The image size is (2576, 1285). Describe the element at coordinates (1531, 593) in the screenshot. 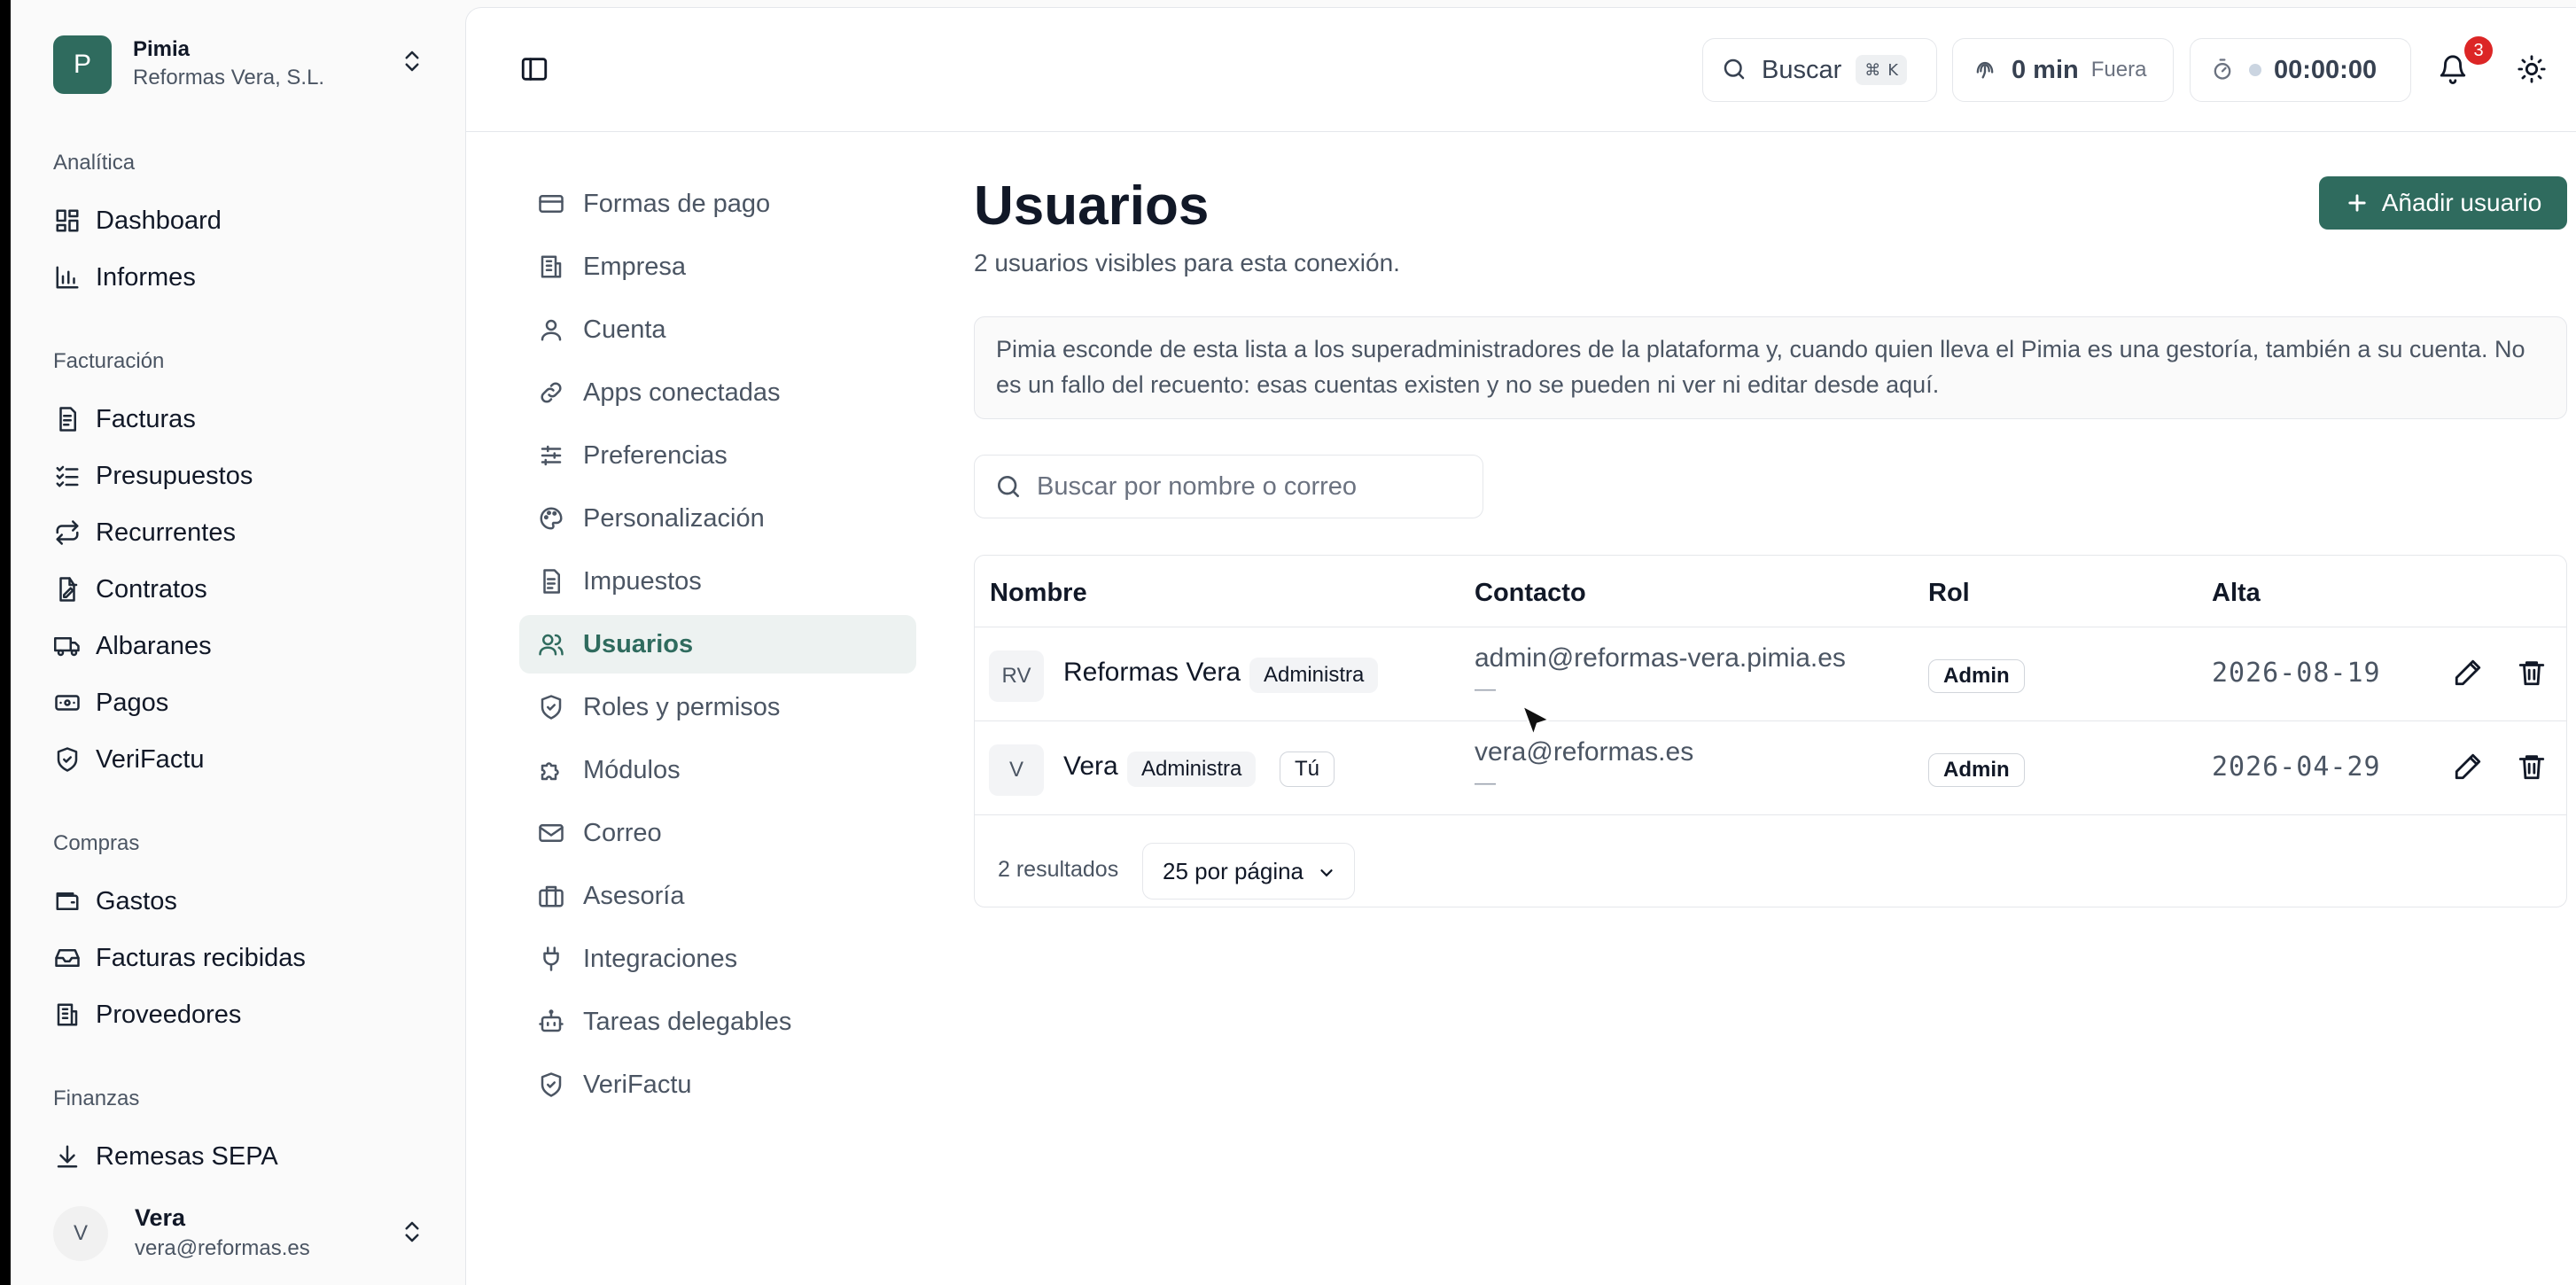

I see `column-header-contact: Contacto` at that location.